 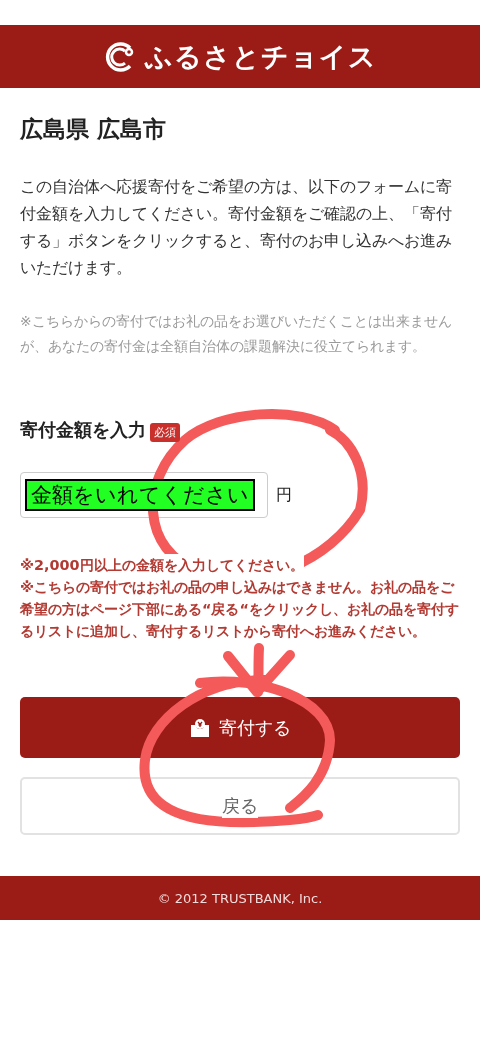 What do you see at coordinates (284, 495) in the screenshot?
I see `unit-label: 円` at bounding box center [284, 495].